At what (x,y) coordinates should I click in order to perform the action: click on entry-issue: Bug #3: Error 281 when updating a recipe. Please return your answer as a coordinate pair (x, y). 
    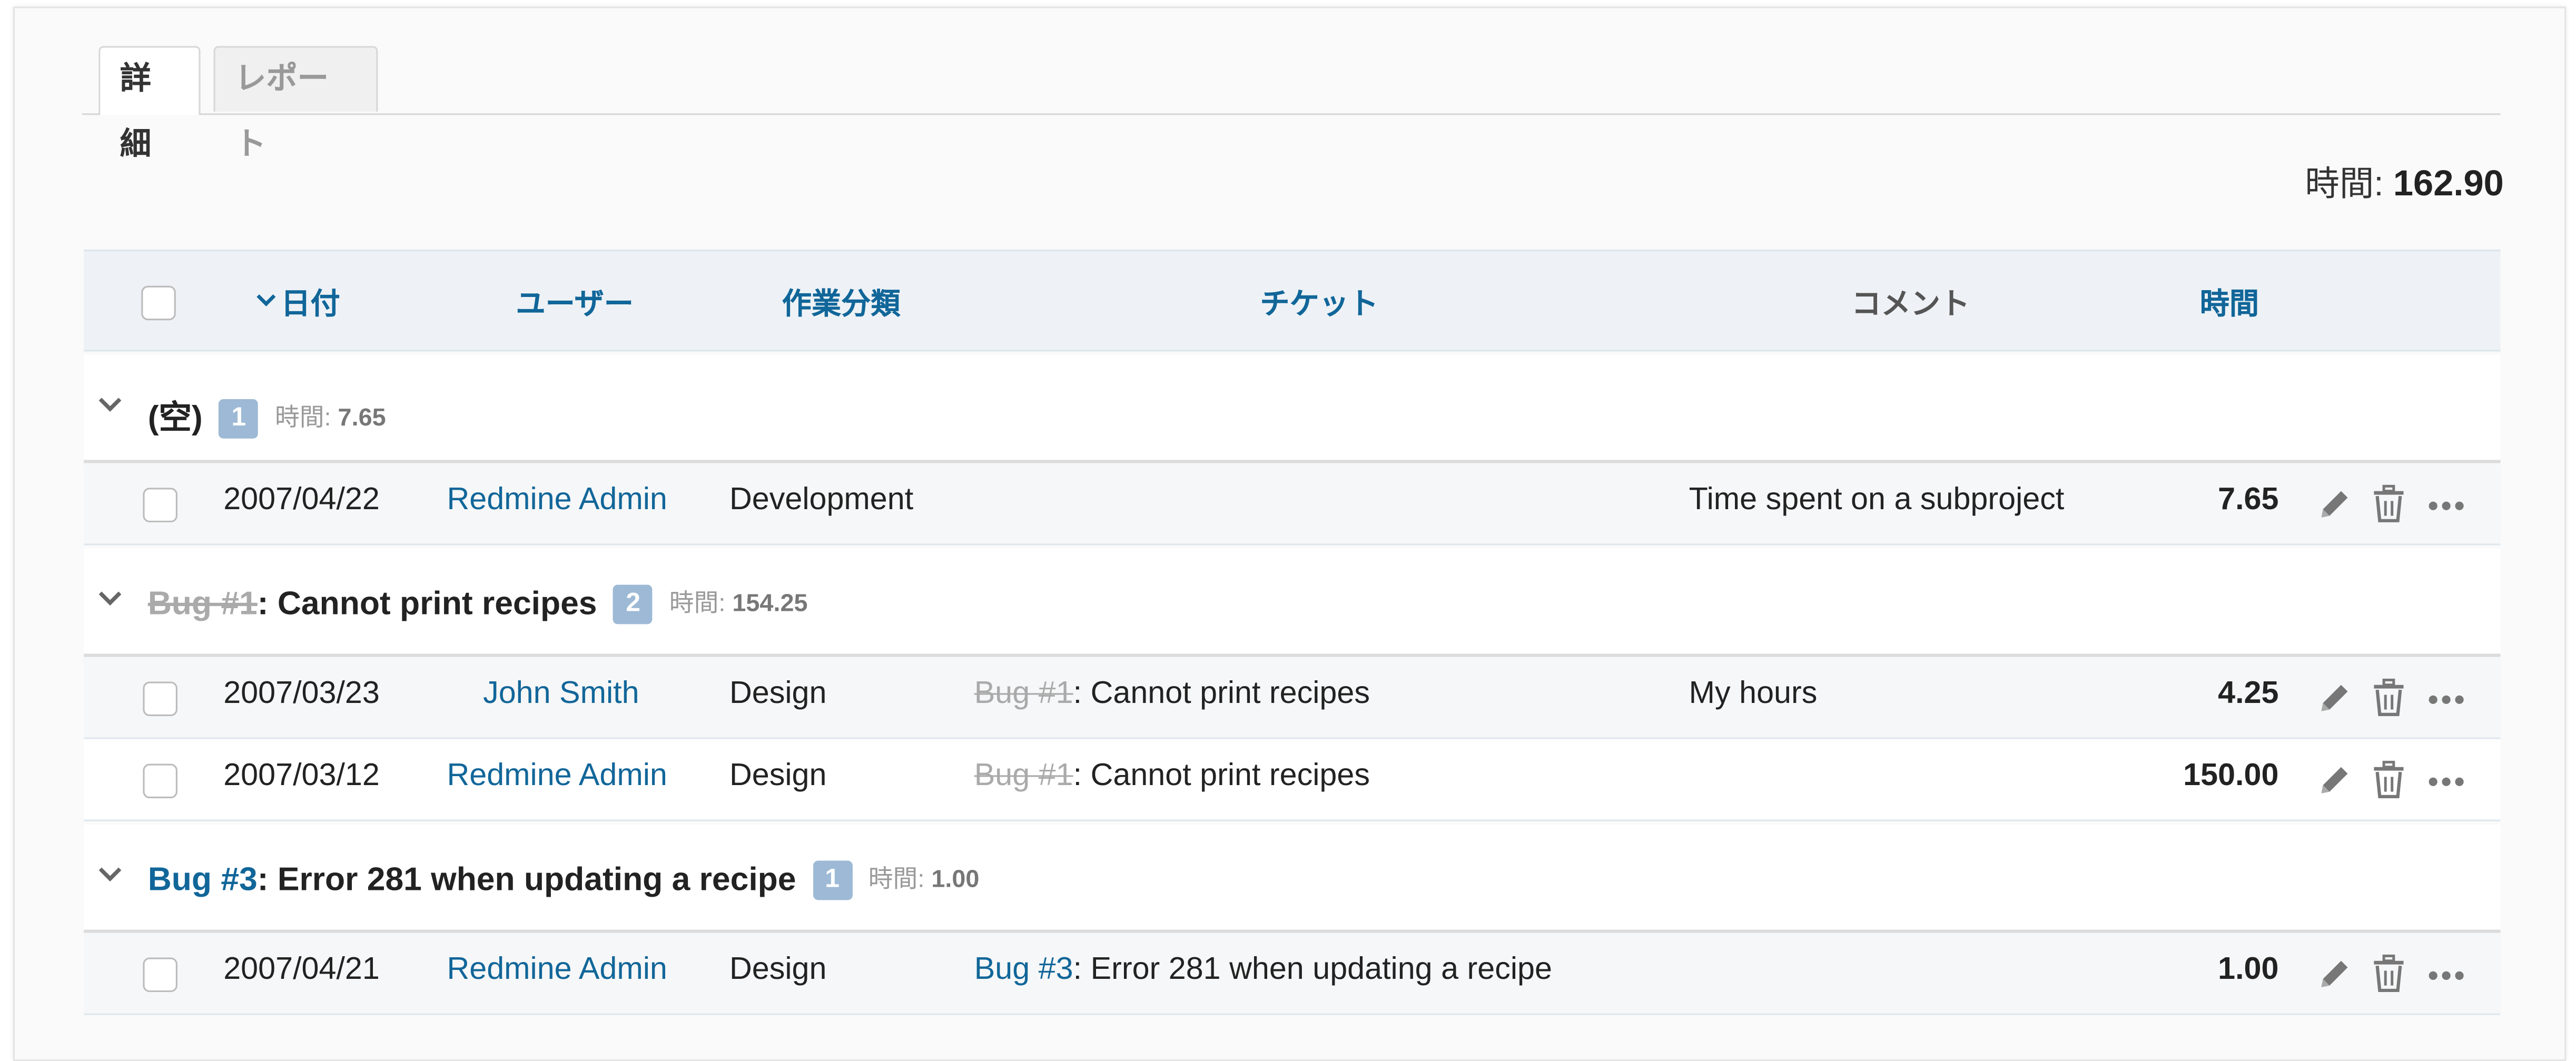
    Looking at the image, I should click on (1263, 971).